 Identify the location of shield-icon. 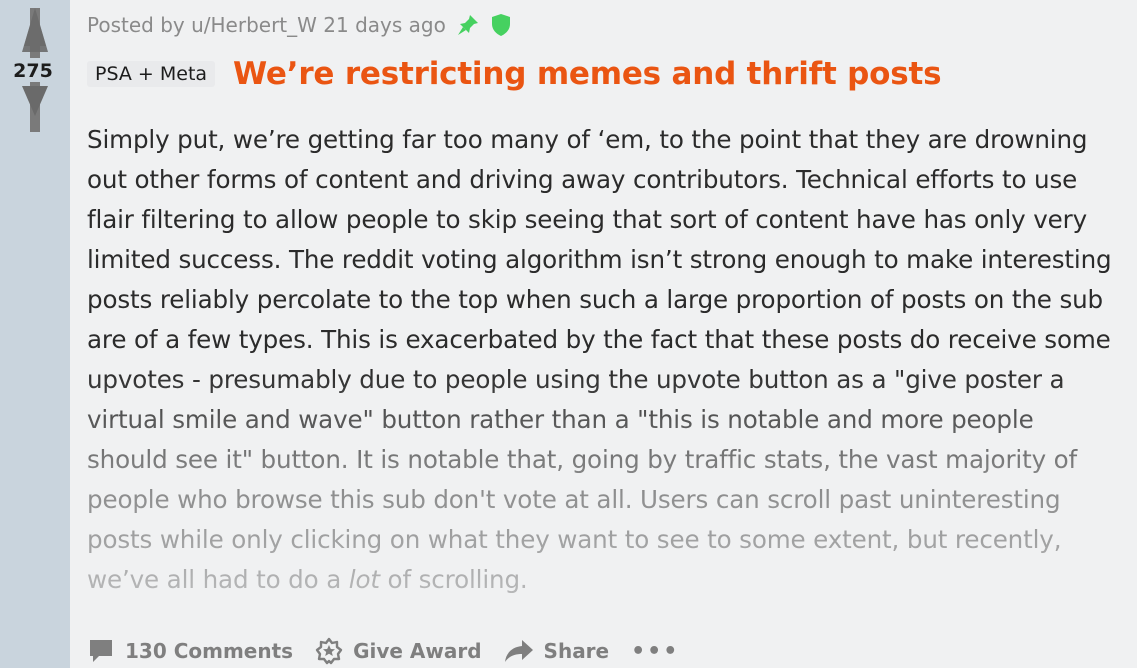
(501, 25).